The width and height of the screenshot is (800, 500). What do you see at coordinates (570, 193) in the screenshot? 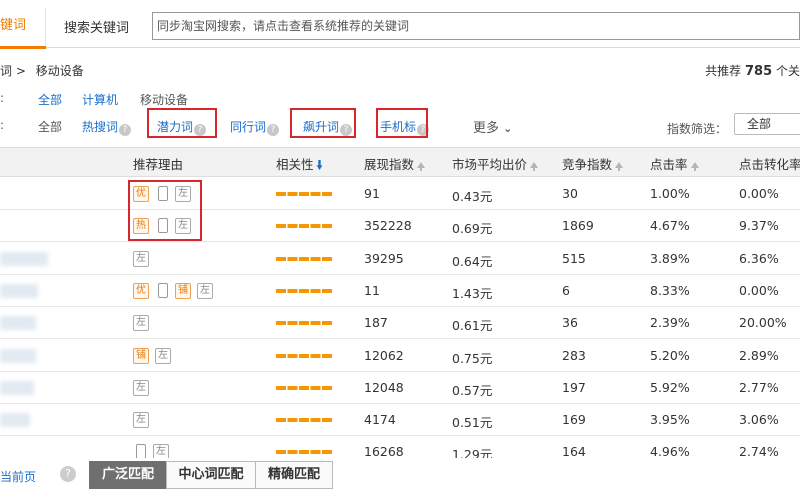
I see `cell-competition: 30` at bounding box center [570, 193].